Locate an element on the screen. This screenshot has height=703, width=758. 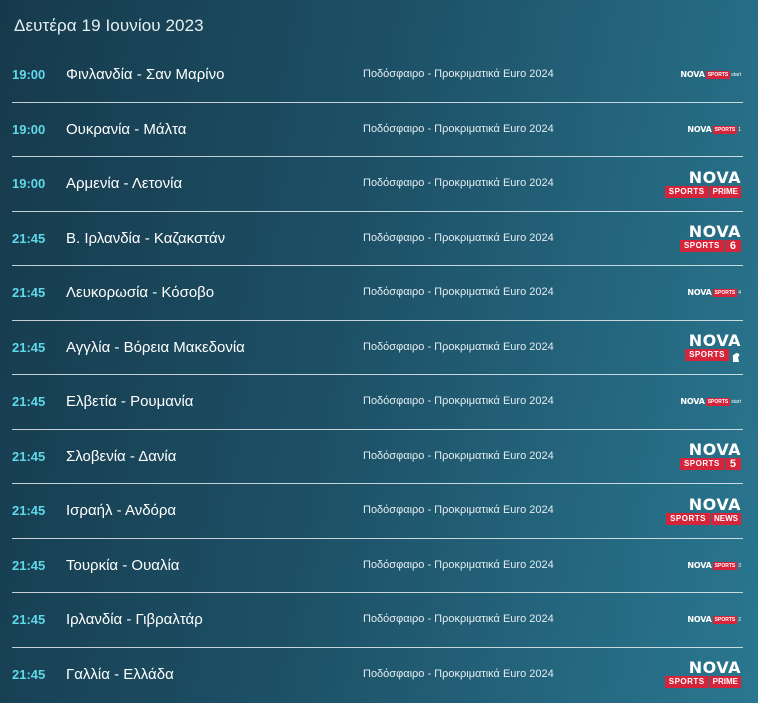
channel-logo: NOVA SPORTS 4 is located at coordinates (706, 293).